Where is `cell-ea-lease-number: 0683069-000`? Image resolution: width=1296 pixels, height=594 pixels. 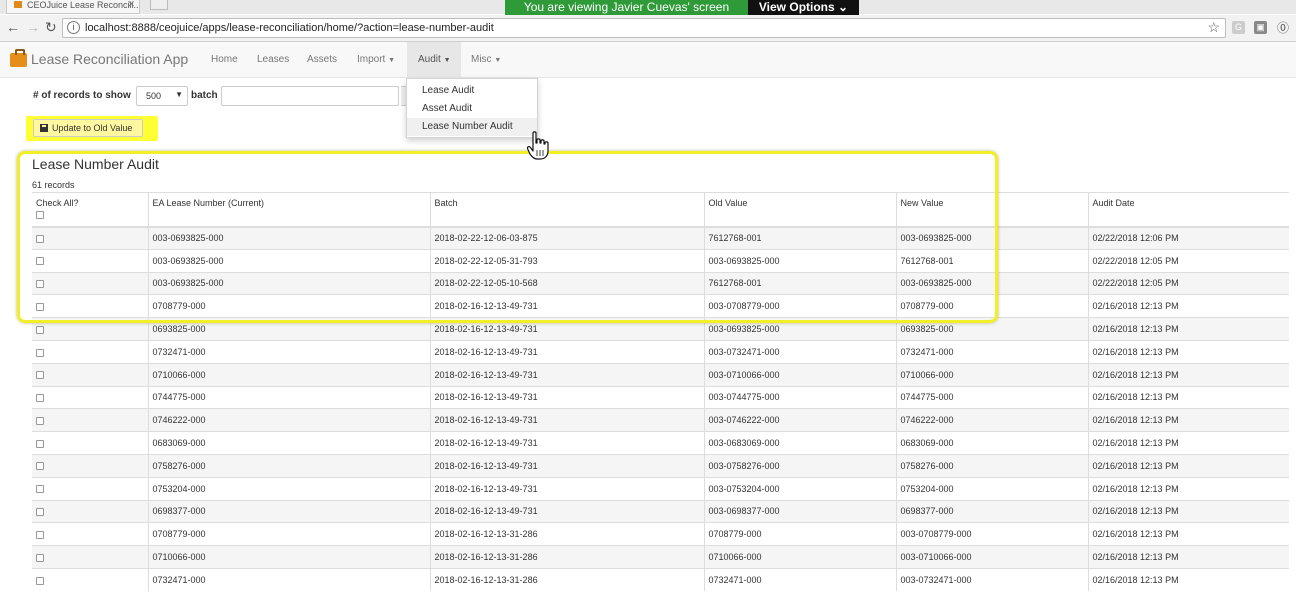 cell-ea-lease-number: 0683069-000 is located at coordinates (288, 443).